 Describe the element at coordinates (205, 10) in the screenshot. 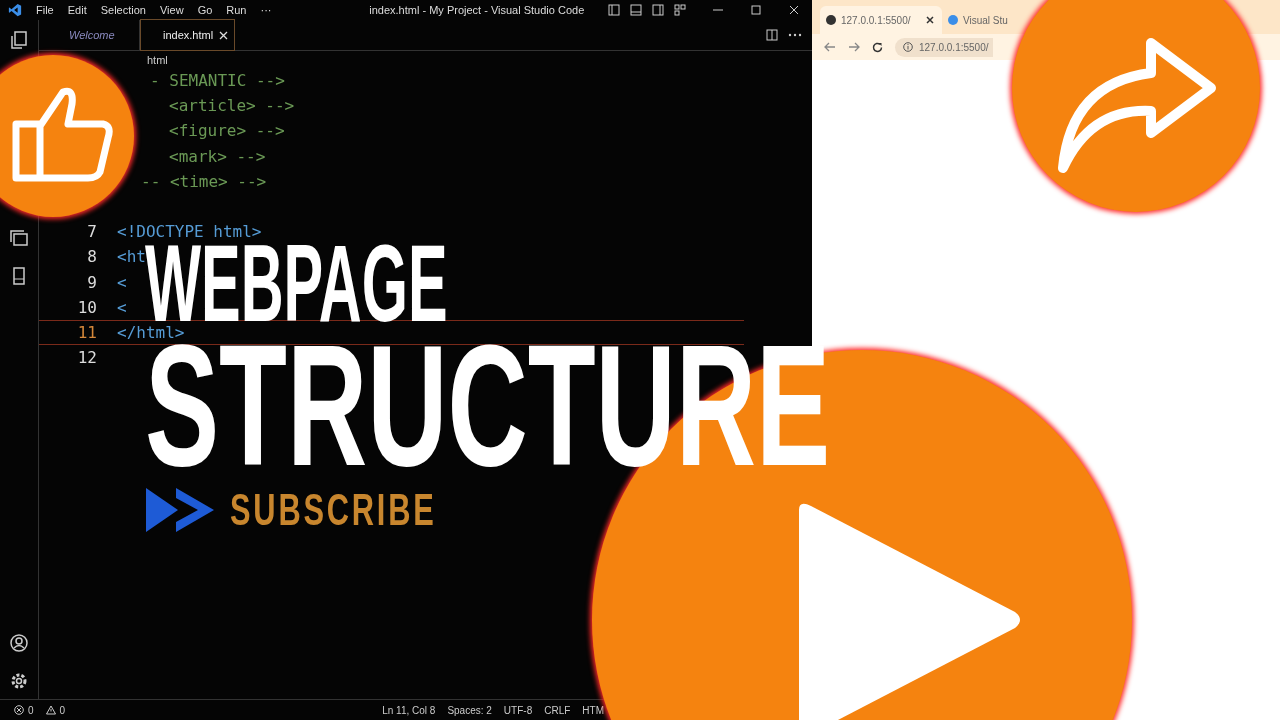

I see `menu-item: Go` at that location.